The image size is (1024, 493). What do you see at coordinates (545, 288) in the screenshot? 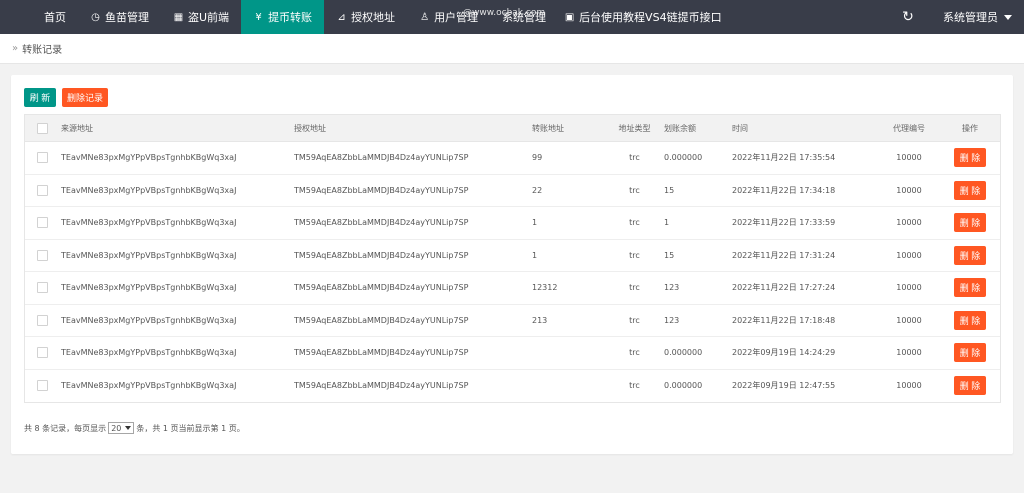
I see `cell-transfer-address: 12312` at bounding box center [545, 288].